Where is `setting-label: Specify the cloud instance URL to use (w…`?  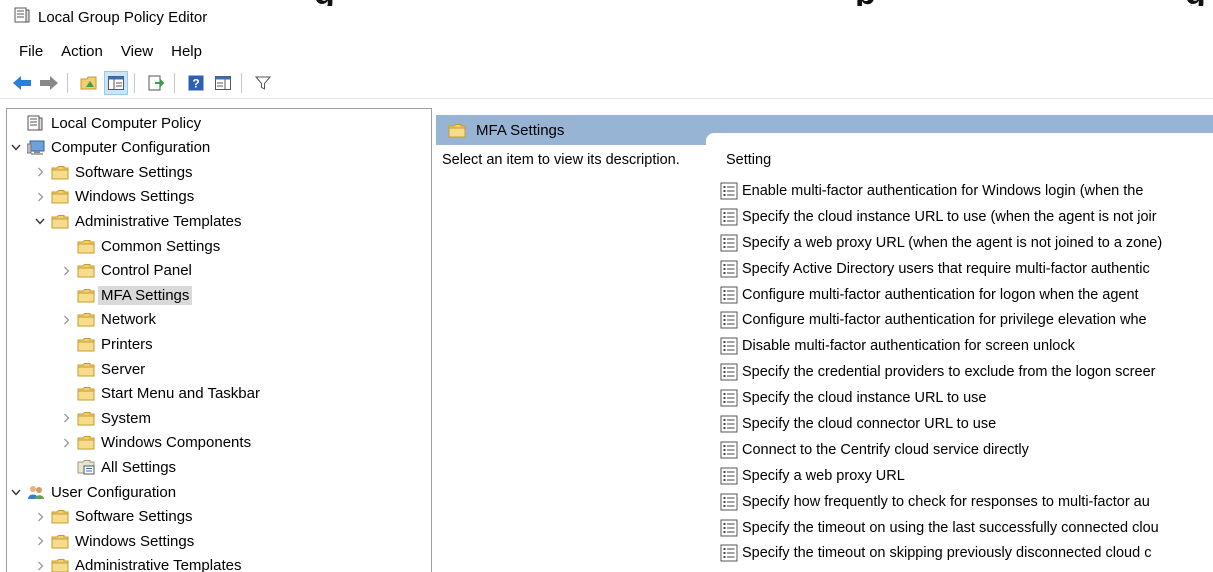 setting-label: Specify the cloud instance URL to use (w… is located at coordinates (949, 216).